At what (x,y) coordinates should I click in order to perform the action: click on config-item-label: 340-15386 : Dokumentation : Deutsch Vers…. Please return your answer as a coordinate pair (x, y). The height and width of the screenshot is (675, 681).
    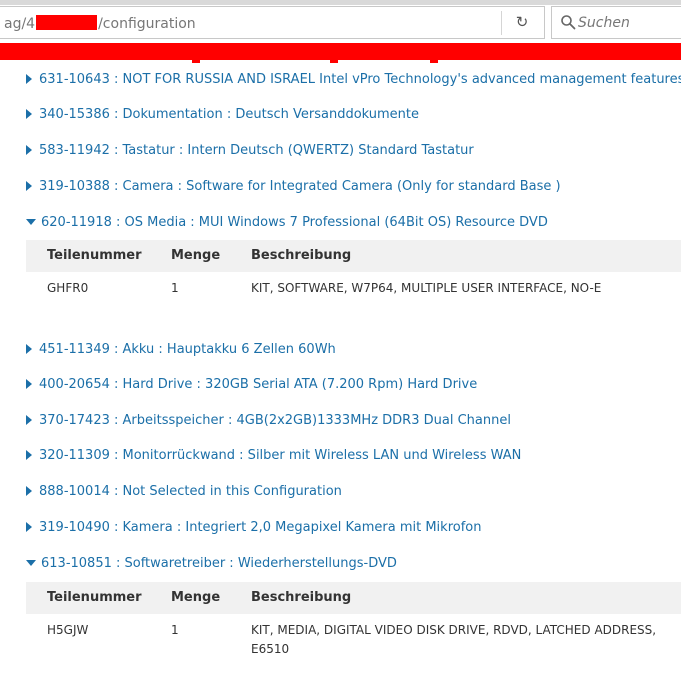
    Looking at the image, I should click on (229, 114).